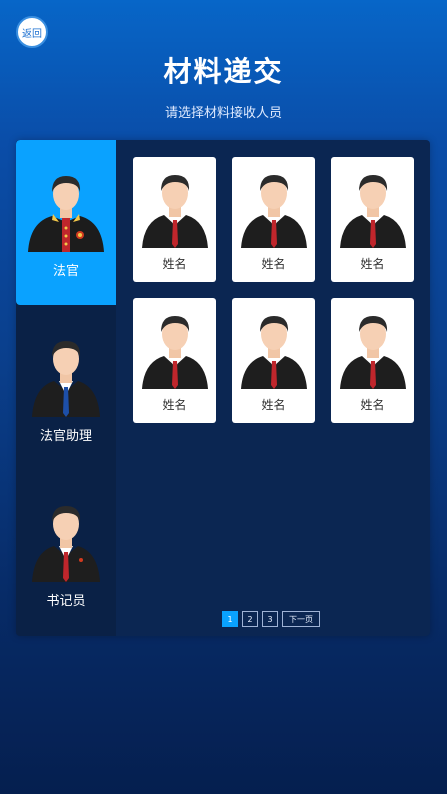  I want to click on pagination: 1 2 3 下一页, so click(271, 619).